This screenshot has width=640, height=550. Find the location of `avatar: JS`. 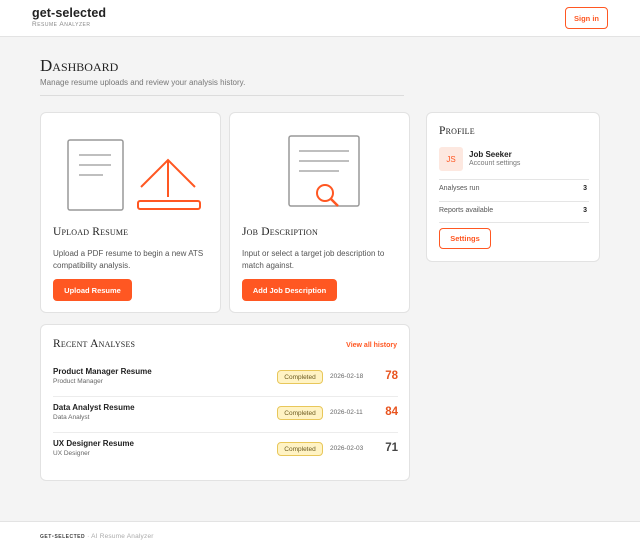

avatar: JS is located at coordinates (451, 159).